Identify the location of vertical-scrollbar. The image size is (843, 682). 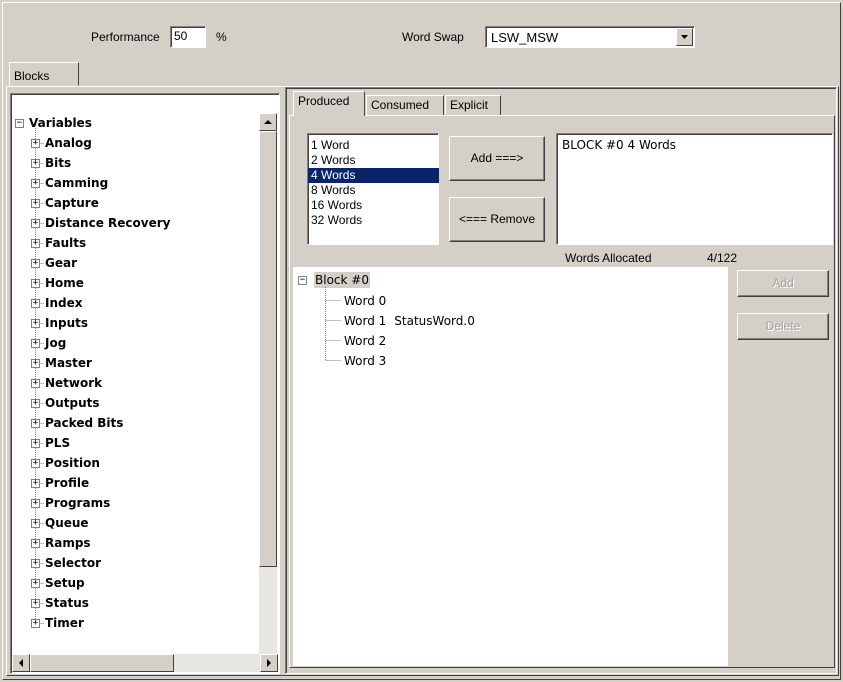
(268, 383).